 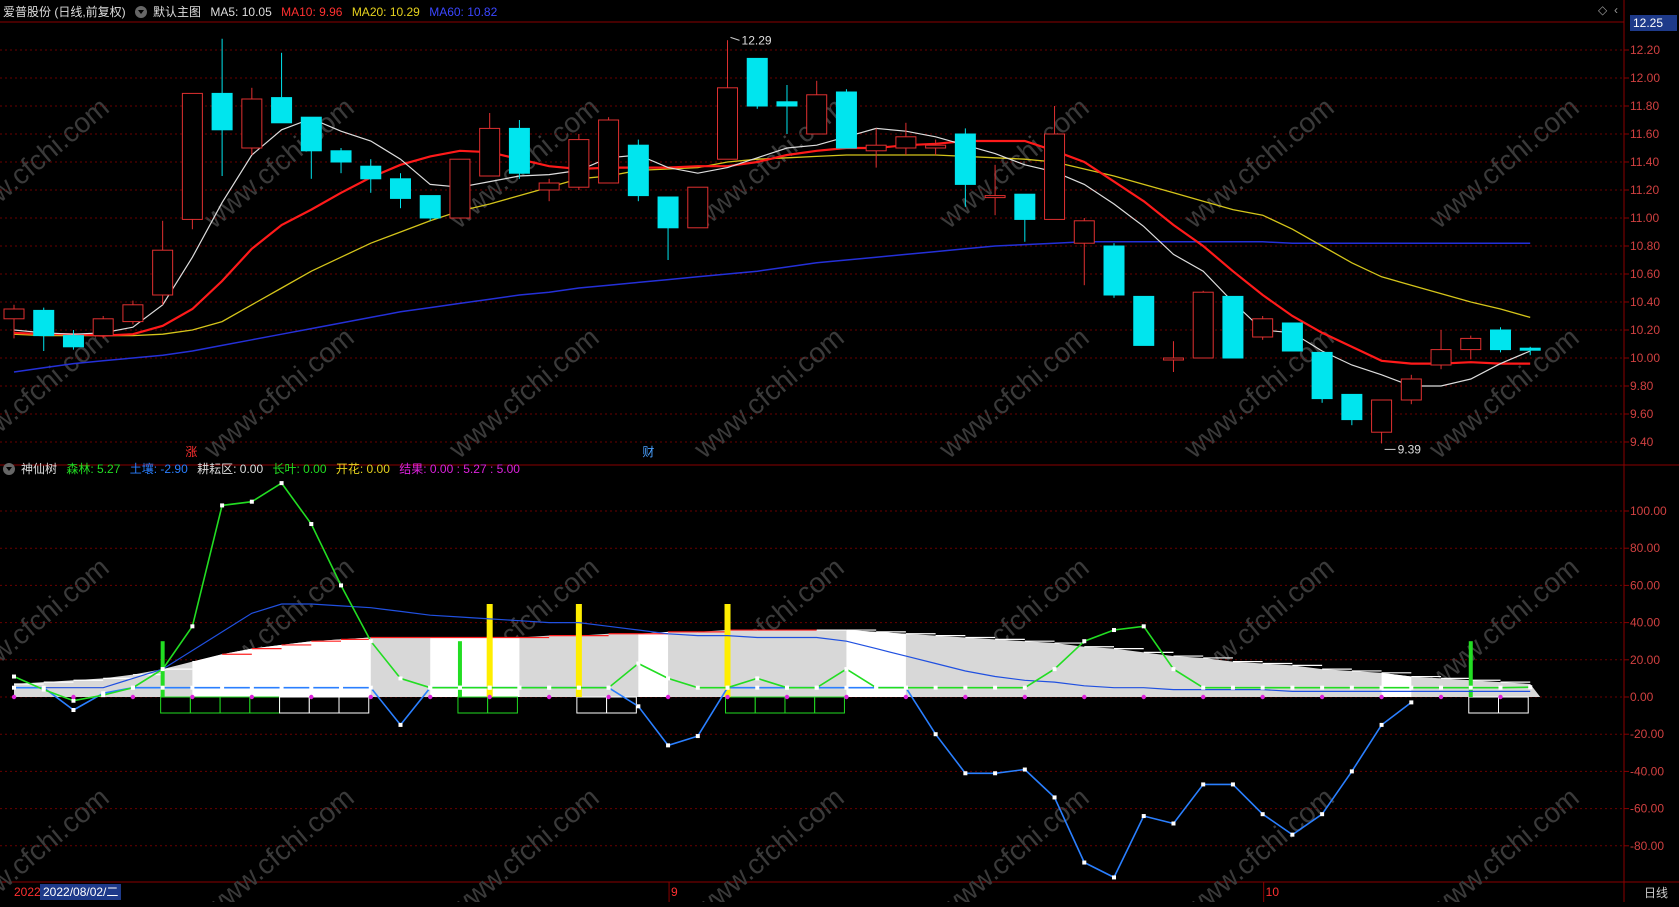 What do you see at coordinates (1642, 697) in the screenshot?
I see `indicator-tick-label: 0.00` at bounding box center [1642, 697].